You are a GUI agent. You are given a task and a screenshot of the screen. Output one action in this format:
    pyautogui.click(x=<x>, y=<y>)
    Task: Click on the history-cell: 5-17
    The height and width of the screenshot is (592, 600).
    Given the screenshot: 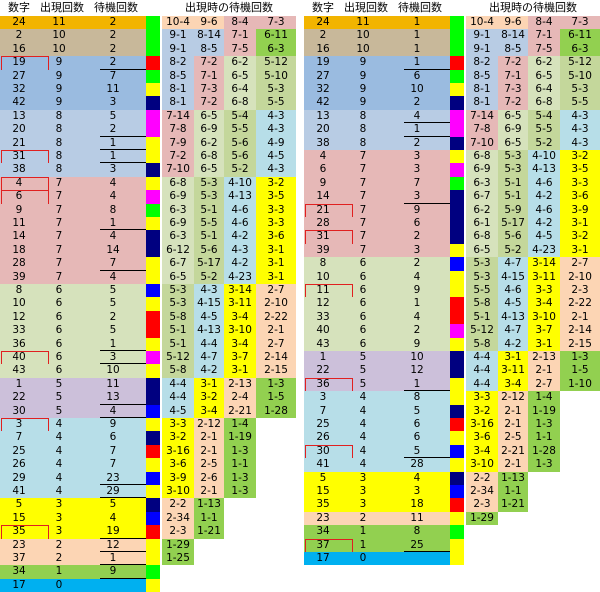 What is the action you would take?
    pyautogui.click(x=513, y=224)
    